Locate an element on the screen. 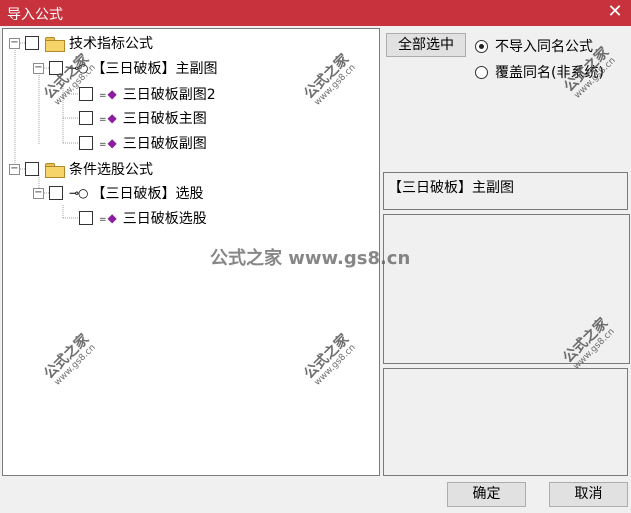 The height and width of the screenshot is (513, 631). radio-label: 覆盖同名(非系统) is located at coordinates (549, 73).